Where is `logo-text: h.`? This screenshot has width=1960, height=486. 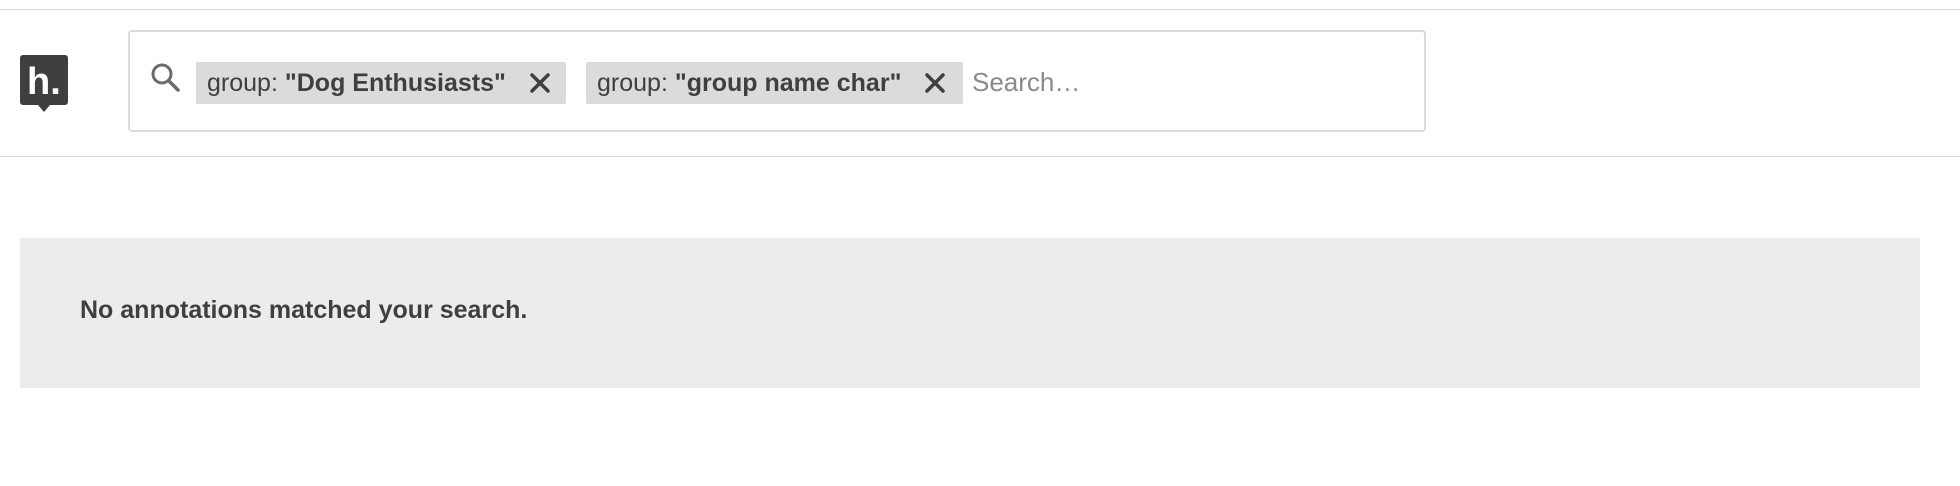
logo-text: h. is located at coordinates (44, 82).